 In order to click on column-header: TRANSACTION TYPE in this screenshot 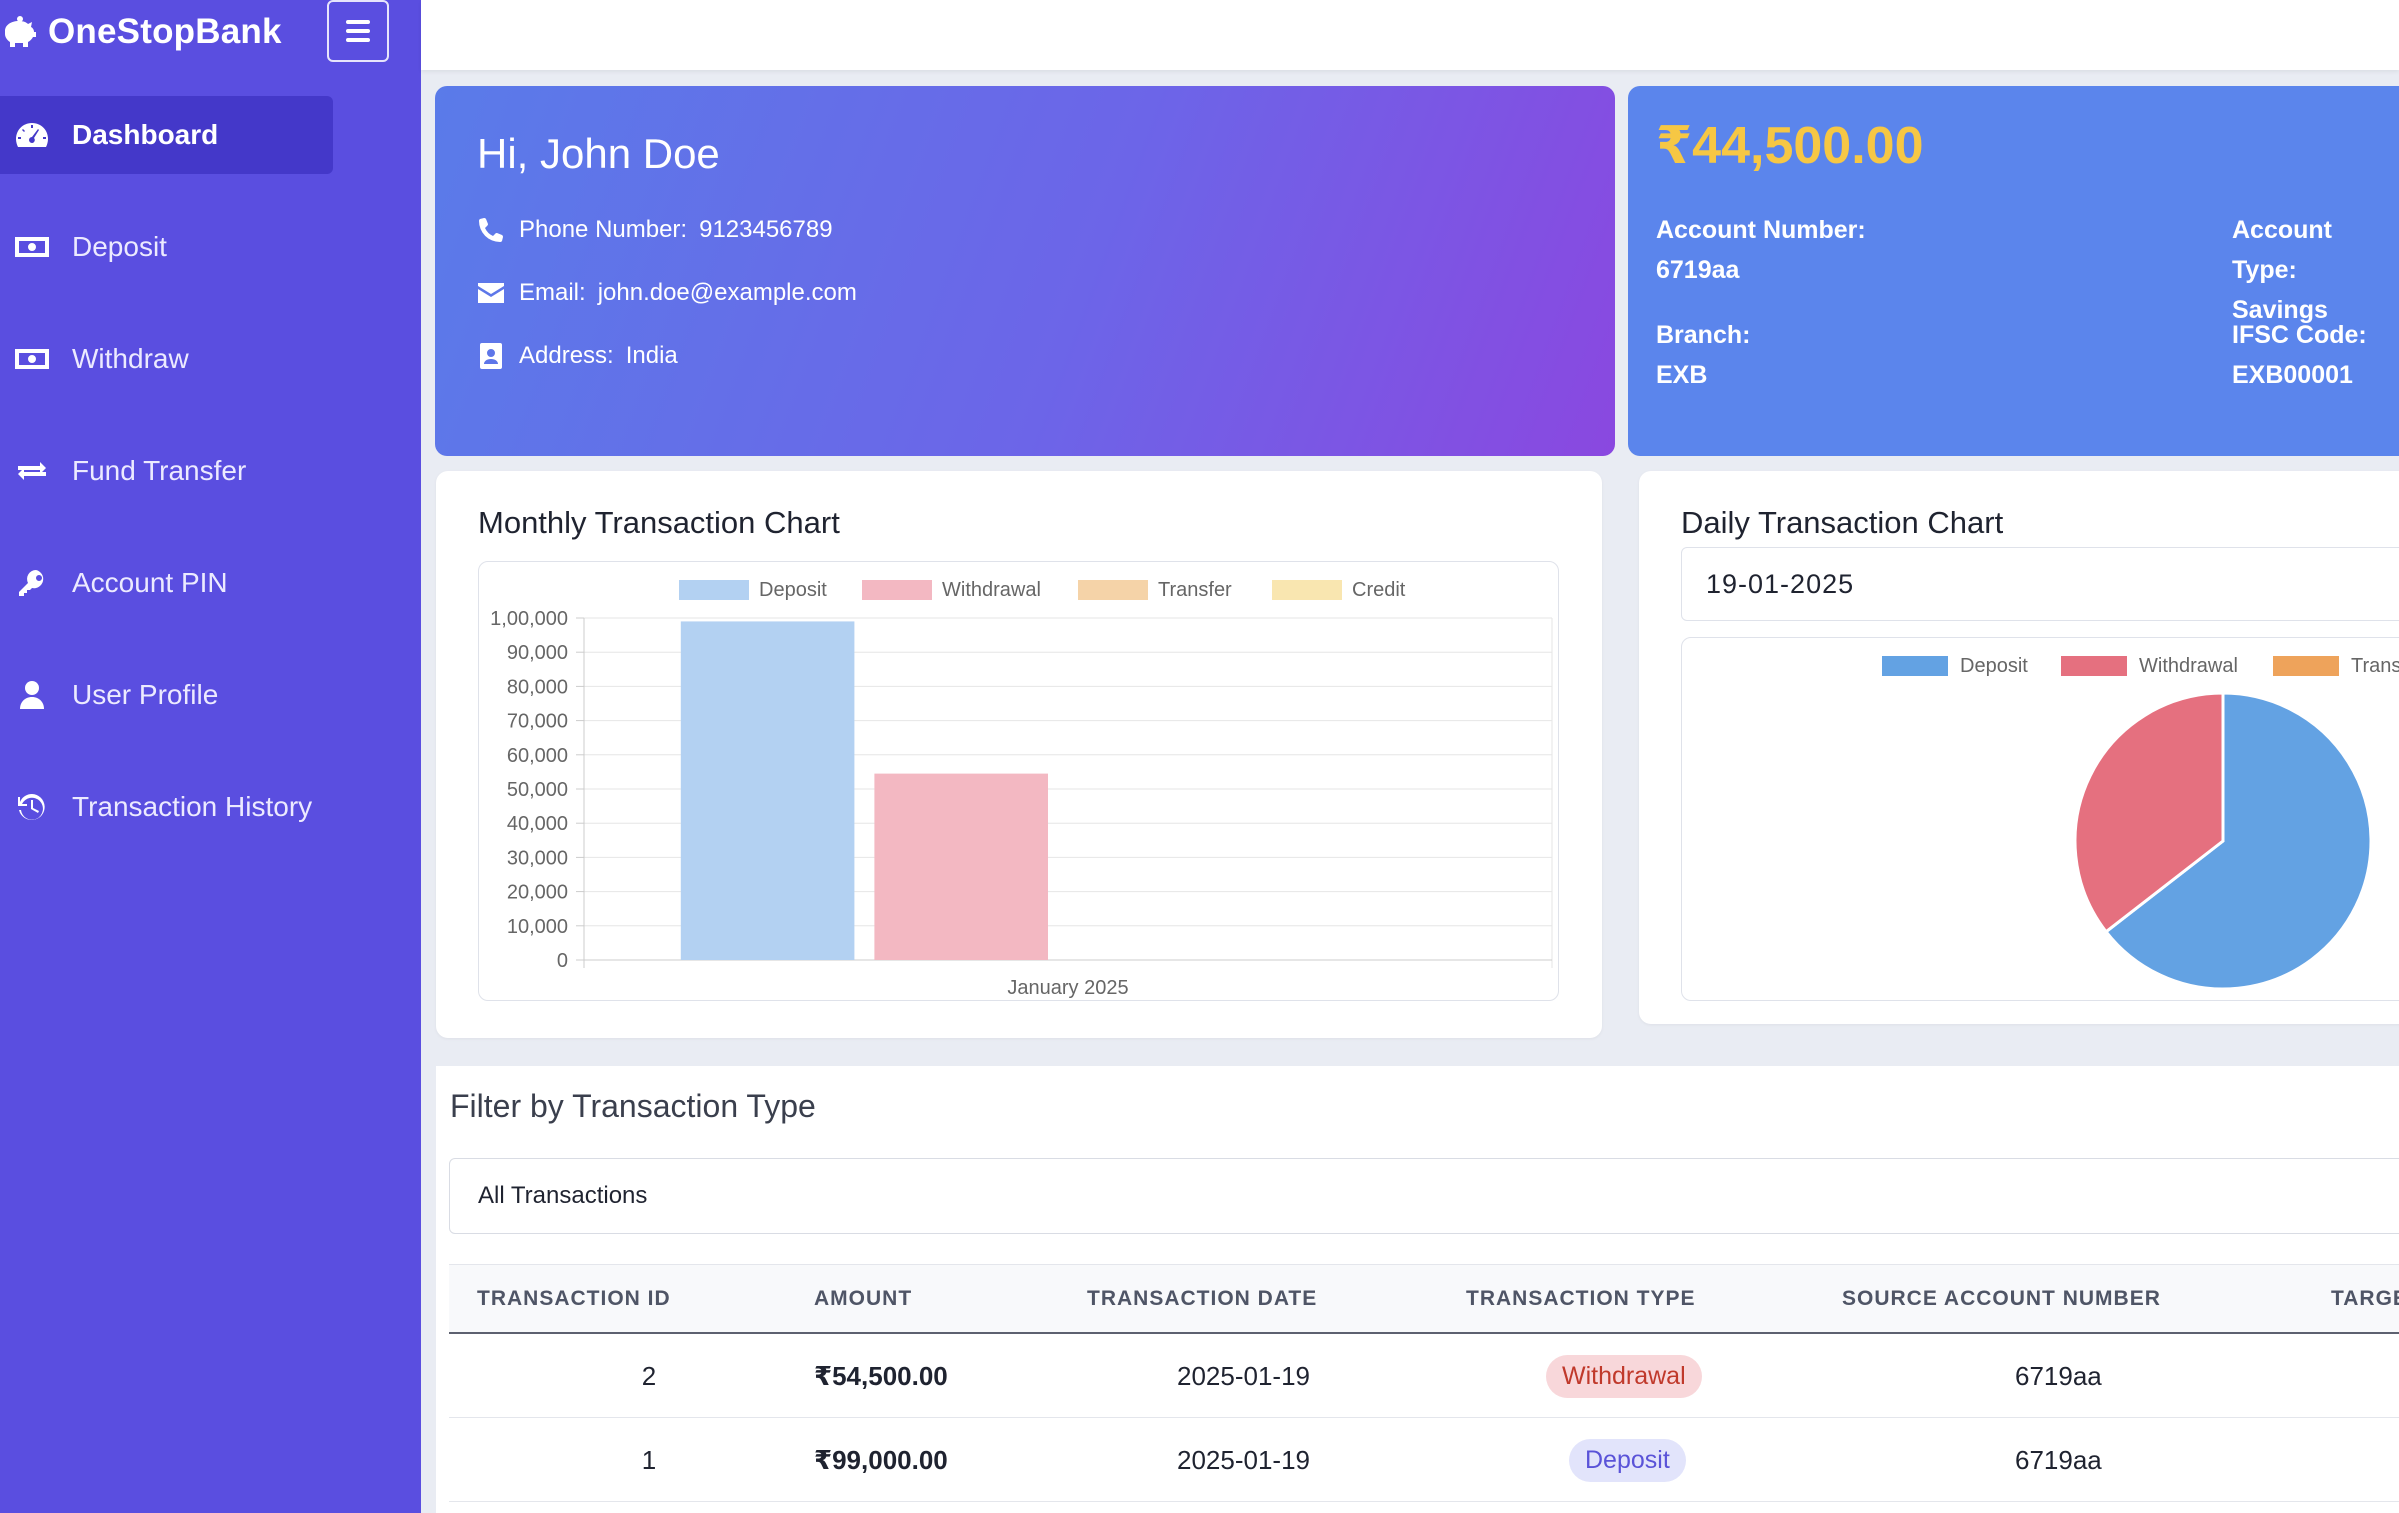, I will do `click(1581, 1299)`.